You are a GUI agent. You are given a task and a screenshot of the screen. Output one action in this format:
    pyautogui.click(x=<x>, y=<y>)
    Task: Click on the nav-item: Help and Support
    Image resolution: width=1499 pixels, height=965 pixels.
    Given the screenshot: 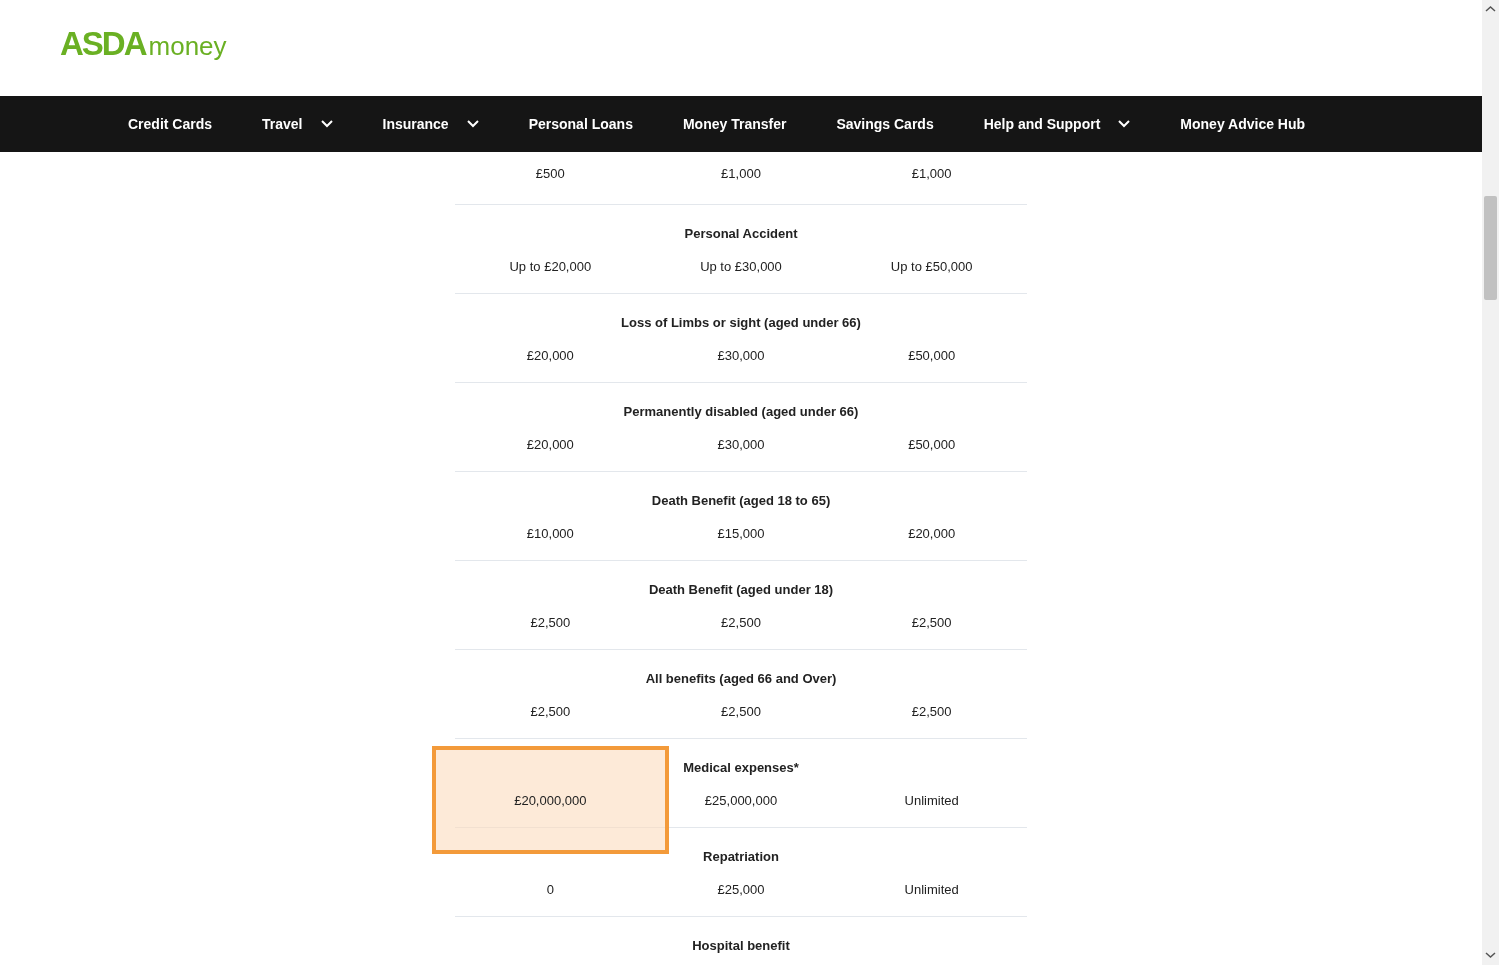 What is the action you would take?
    pyautogui.click(x=1057, y=124)
    